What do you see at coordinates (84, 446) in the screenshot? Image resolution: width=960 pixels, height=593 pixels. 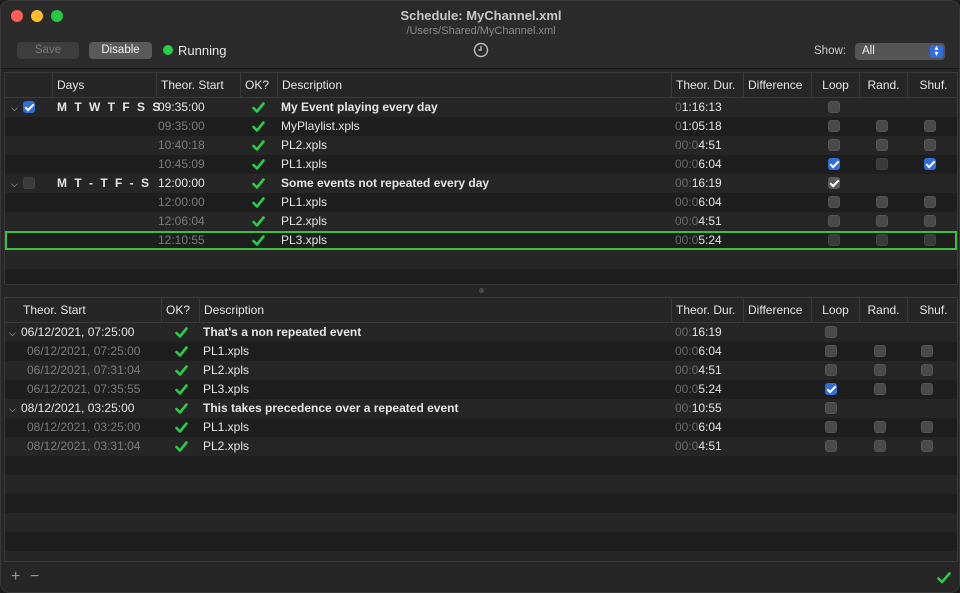 I see `theor-start-cell: 08/12/2021, 03:31:04` at bounding box center [84, 446].